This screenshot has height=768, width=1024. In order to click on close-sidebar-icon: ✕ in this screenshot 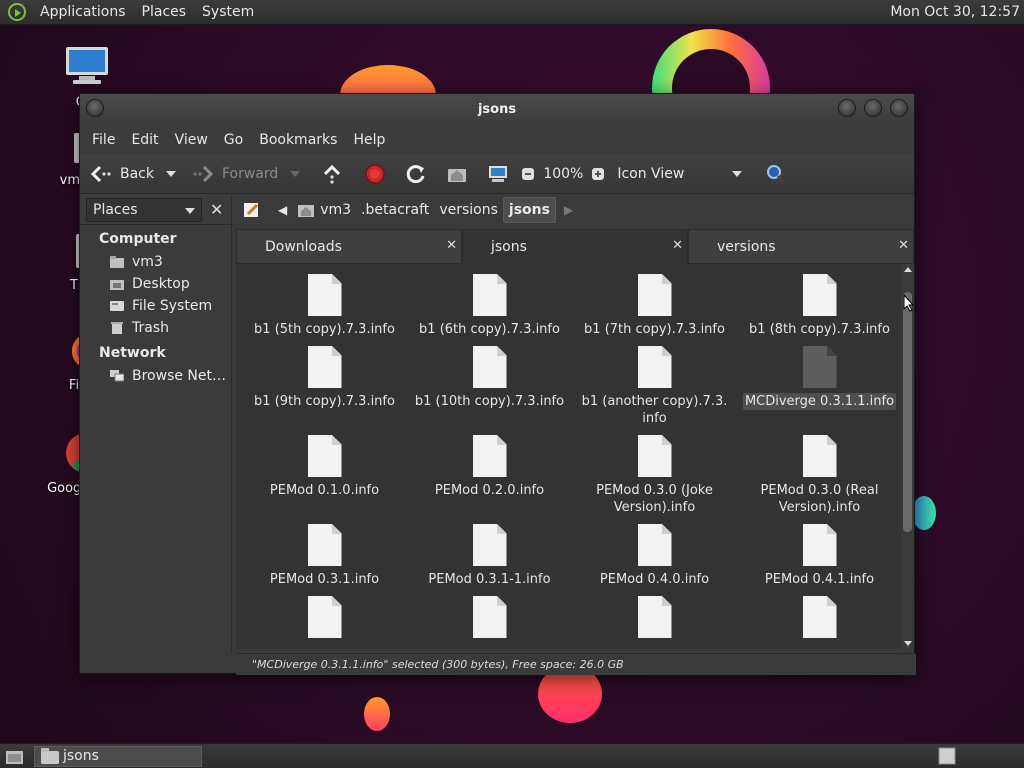, I will do `click(216, 209)`.